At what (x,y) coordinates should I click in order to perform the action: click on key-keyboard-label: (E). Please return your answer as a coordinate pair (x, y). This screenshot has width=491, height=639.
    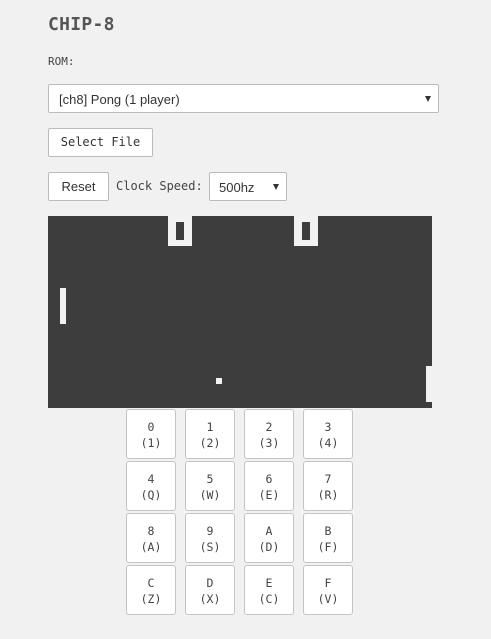
    Looking at the image, I should click on (269, 495).